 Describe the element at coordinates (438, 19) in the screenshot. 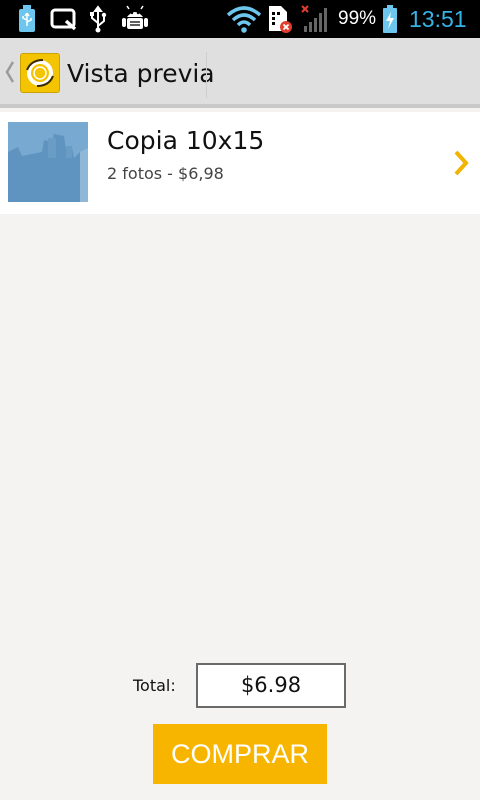

I see `clock: 13:51` at that location.